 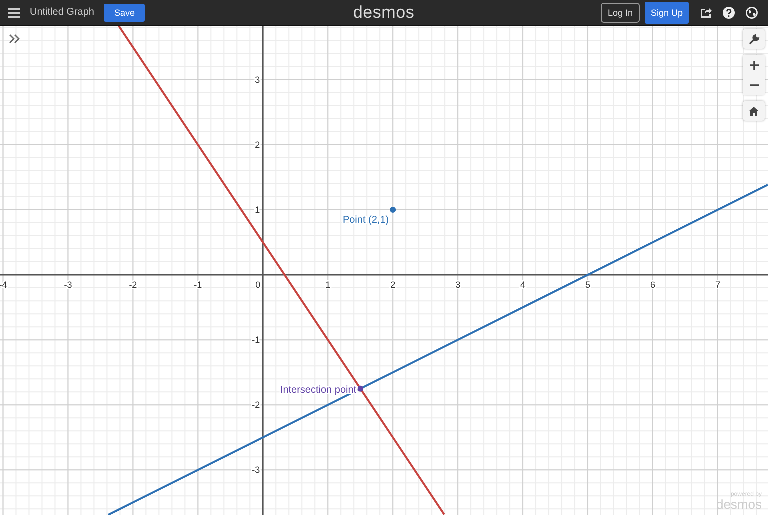 I want to click on help-icon, so click(x=729, y=12).